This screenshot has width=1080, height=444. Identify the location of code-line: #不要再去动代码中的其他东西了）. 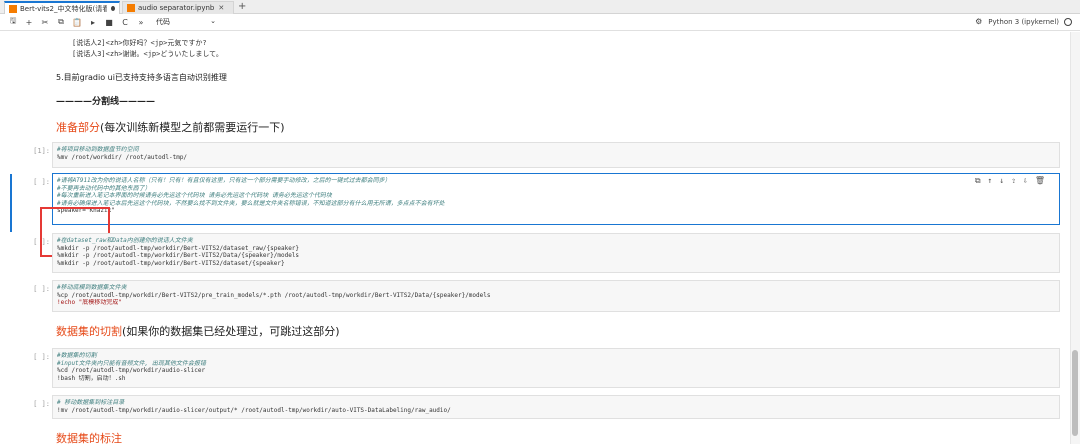
(104, 188).